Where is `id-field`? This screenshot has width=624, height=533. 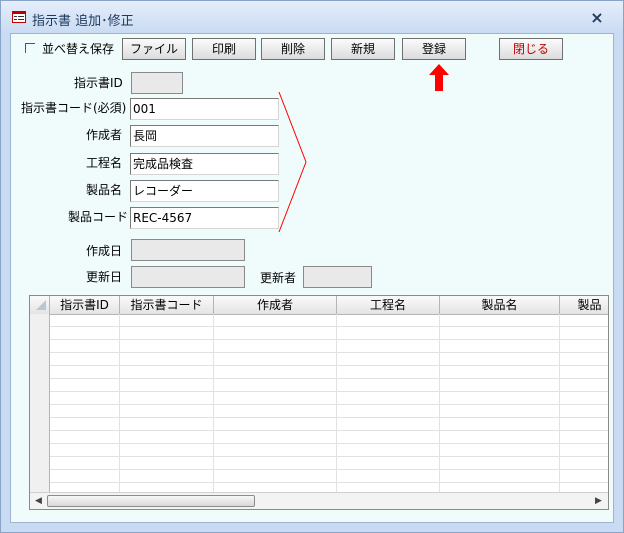 id-field is located at coordinates (157, 83).